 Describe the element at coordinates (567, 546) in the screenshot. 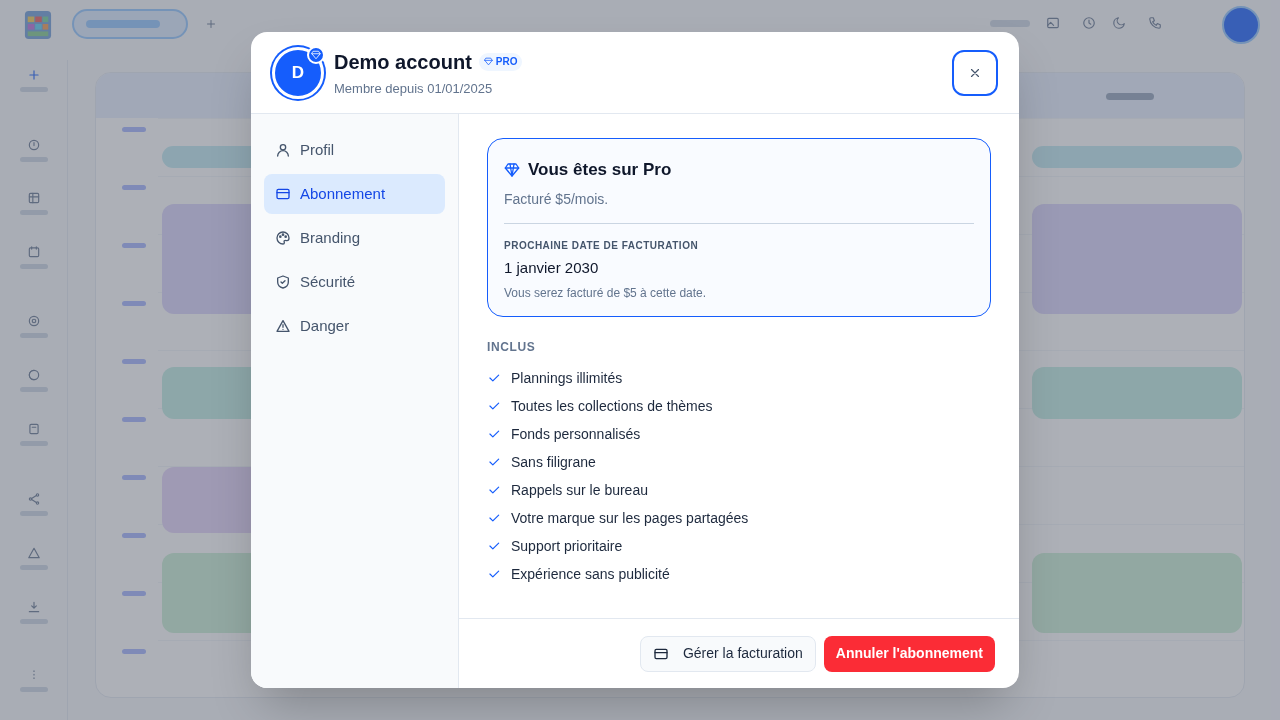

I see `feature-item: Support prioritaire` at that location.